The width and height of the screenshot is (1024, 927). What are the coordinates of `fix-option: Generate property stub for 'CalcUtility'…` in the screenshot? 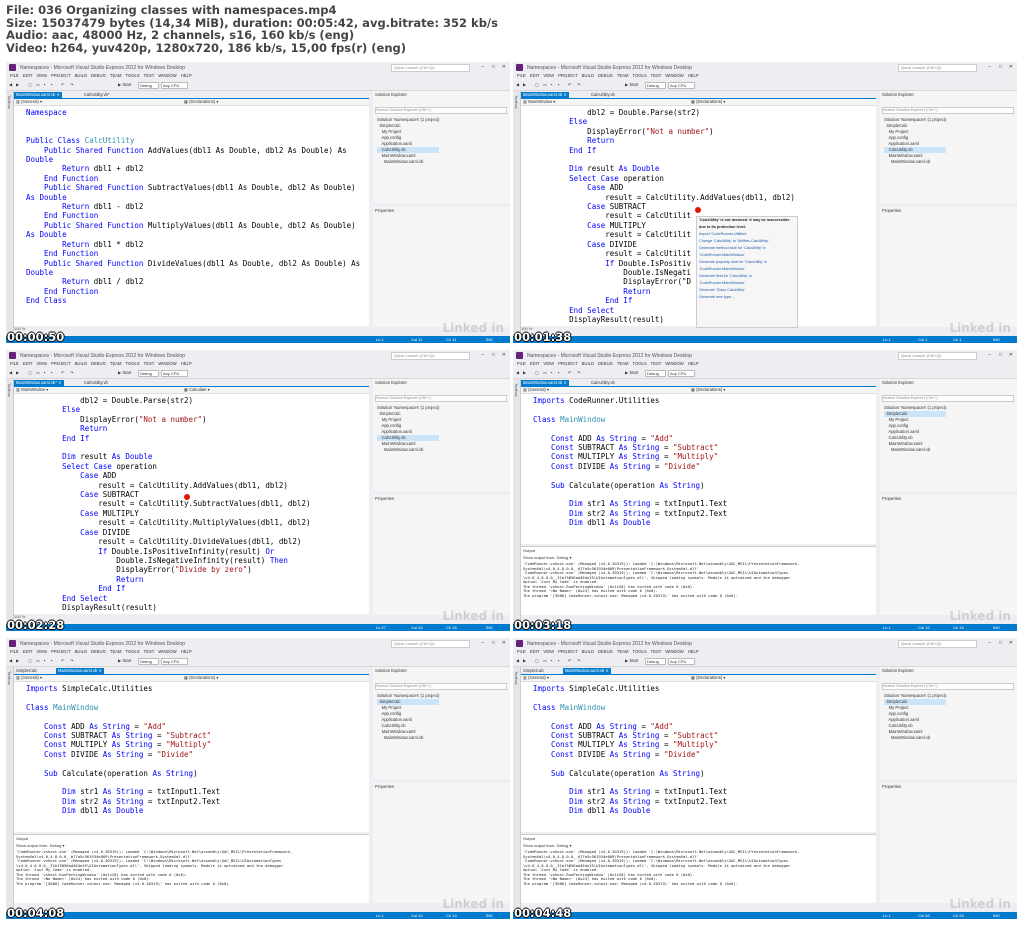 It's located at (747, 266).